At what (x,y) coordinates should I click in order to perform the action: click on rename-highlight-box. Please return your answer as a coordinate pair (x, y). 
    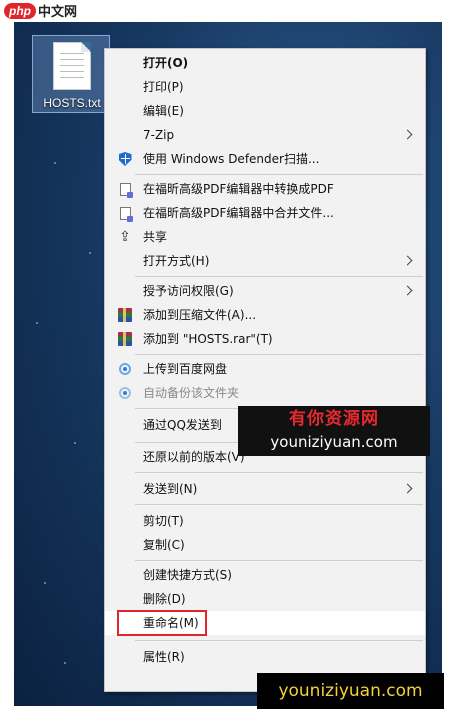
    Looking at the image, I should click on (162, 623).